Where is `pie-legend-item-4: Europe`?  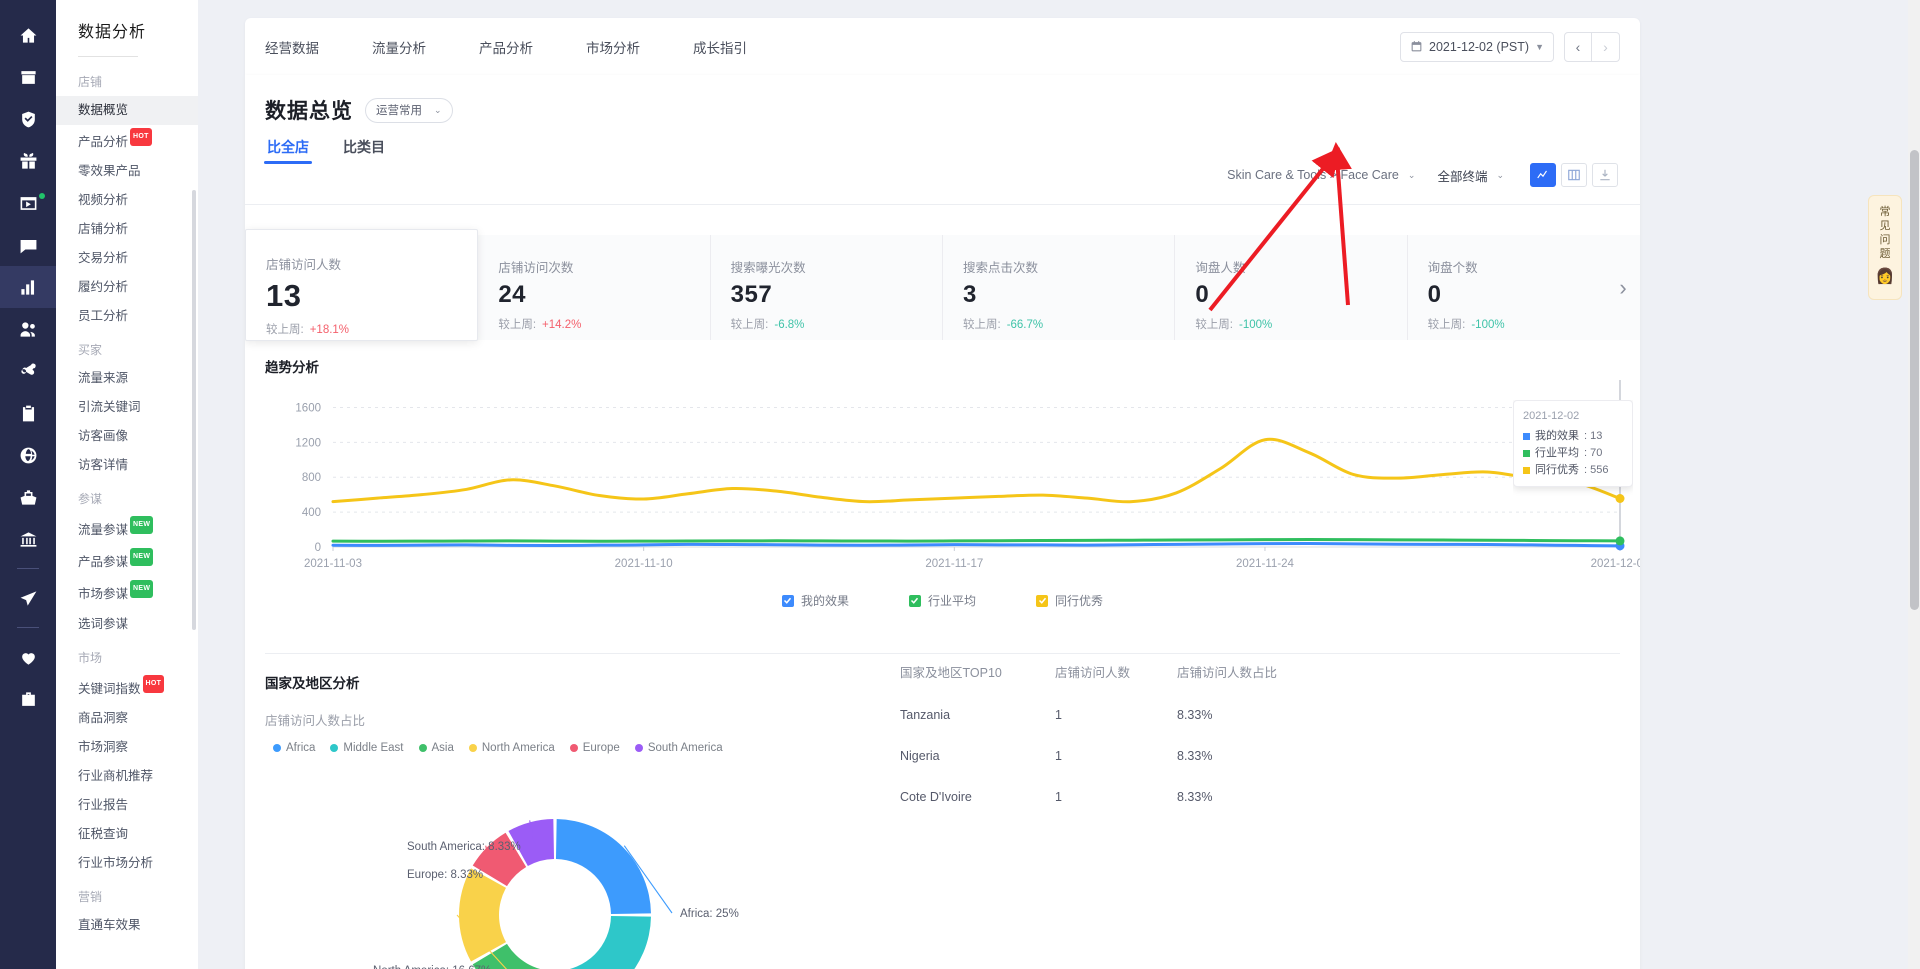
pie-legend-item-4: Europe is located at coordinates (594, 748).